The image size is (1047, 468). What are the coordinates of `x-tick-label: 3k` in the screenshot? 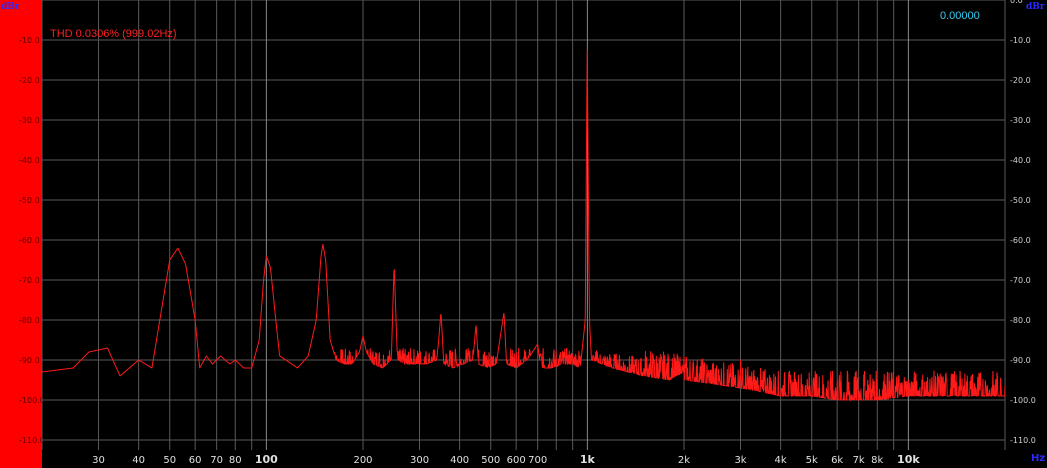 It's located at (740, 460).